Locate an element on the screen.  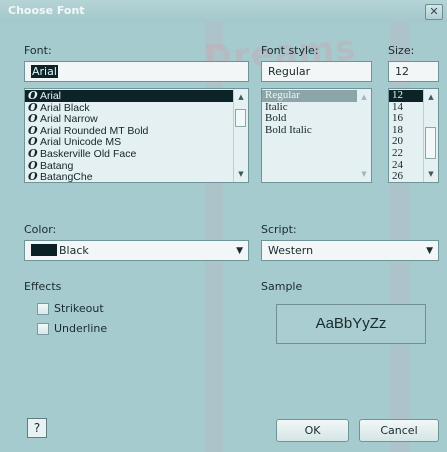
size-list-scrollbar: ▲ ▼ is located at coordinates (430, 135).